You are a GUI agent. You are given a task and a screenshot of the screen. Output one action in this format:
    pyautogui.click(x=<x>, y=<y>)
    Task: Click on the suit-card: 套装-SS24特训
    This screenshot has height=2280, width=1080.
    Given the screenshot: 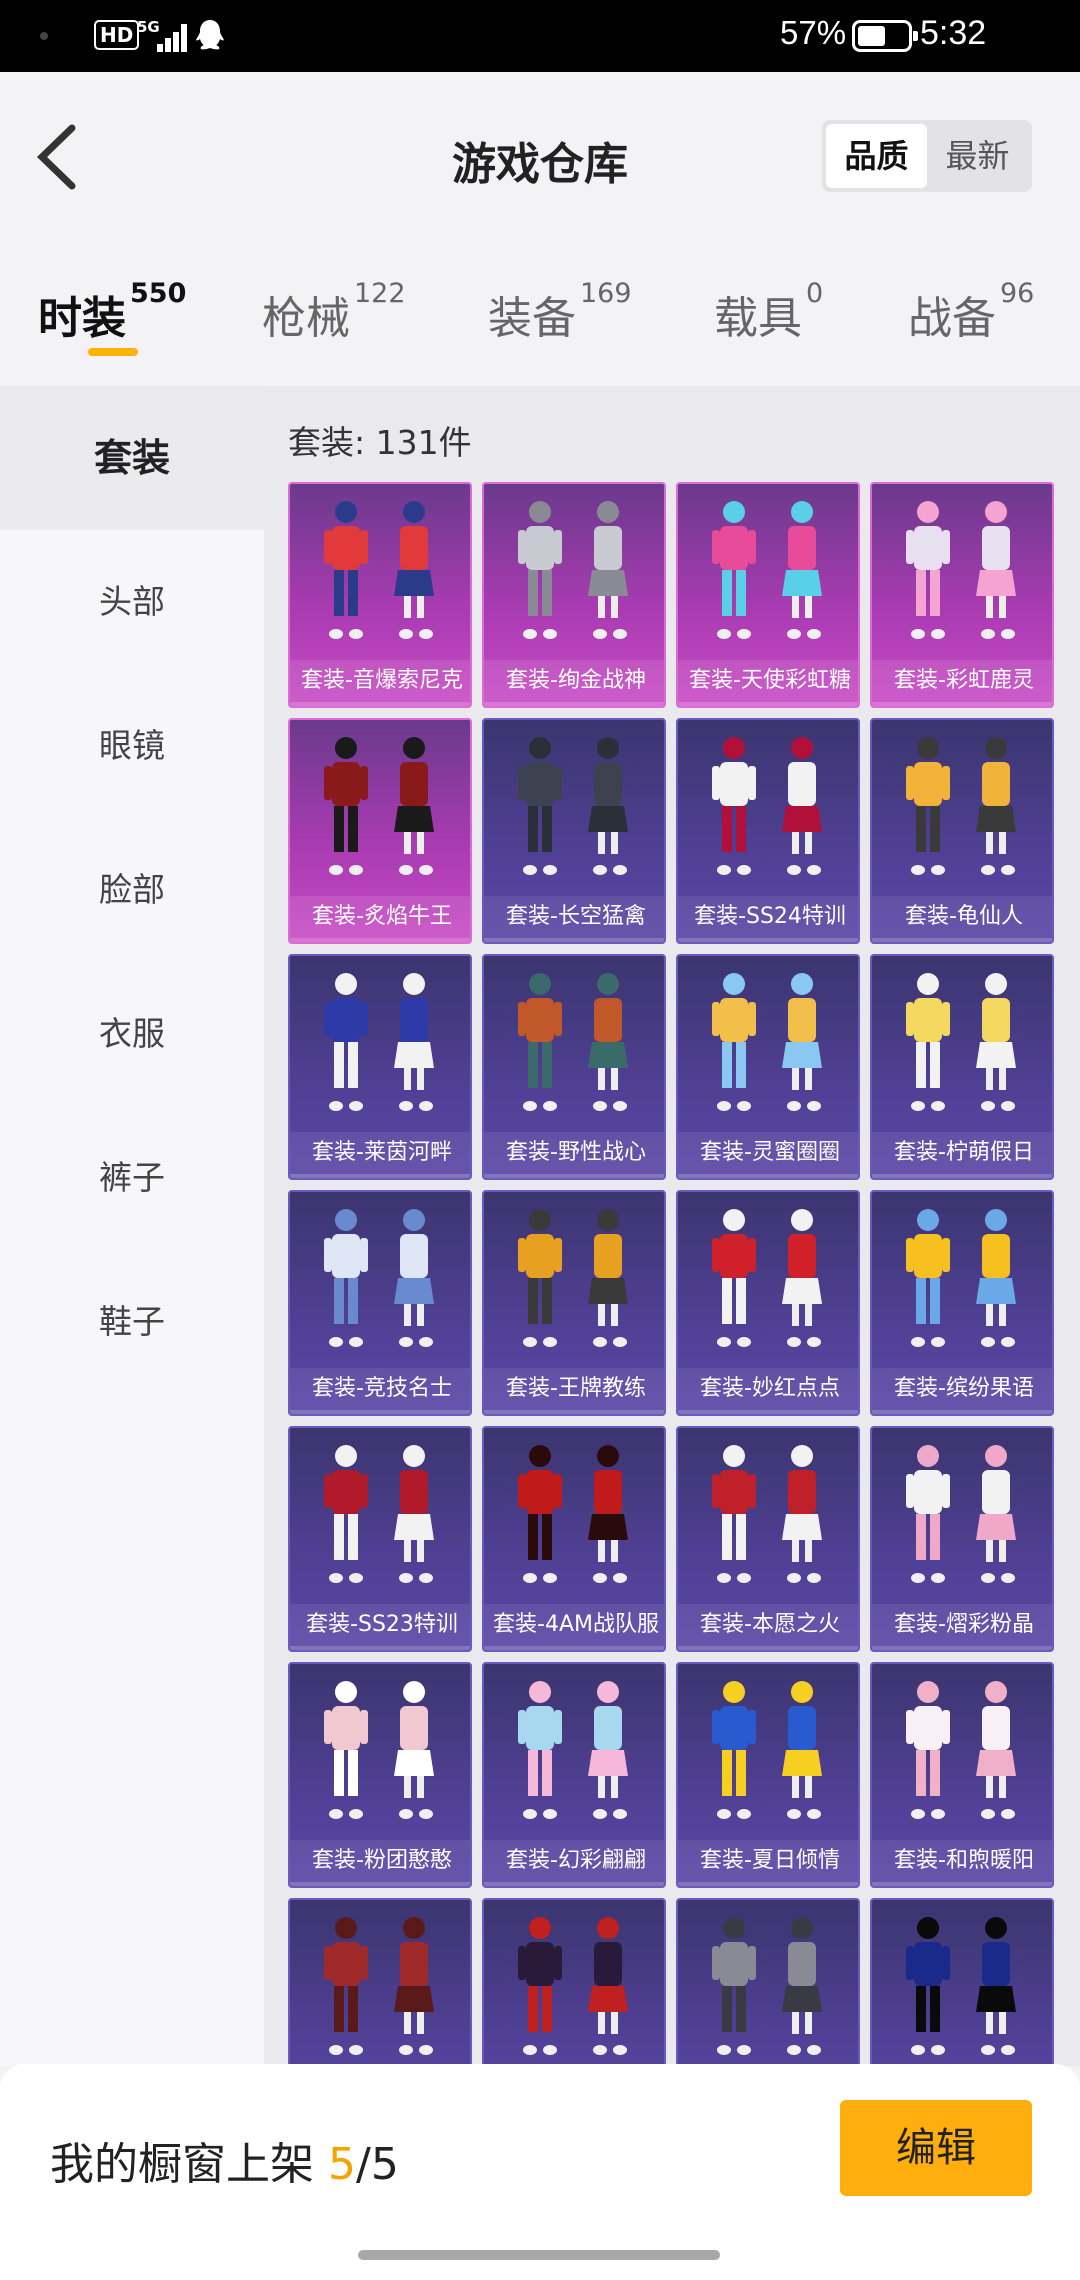 What is the action you would take?
    pyautogui.click(x=768, y=831)
    